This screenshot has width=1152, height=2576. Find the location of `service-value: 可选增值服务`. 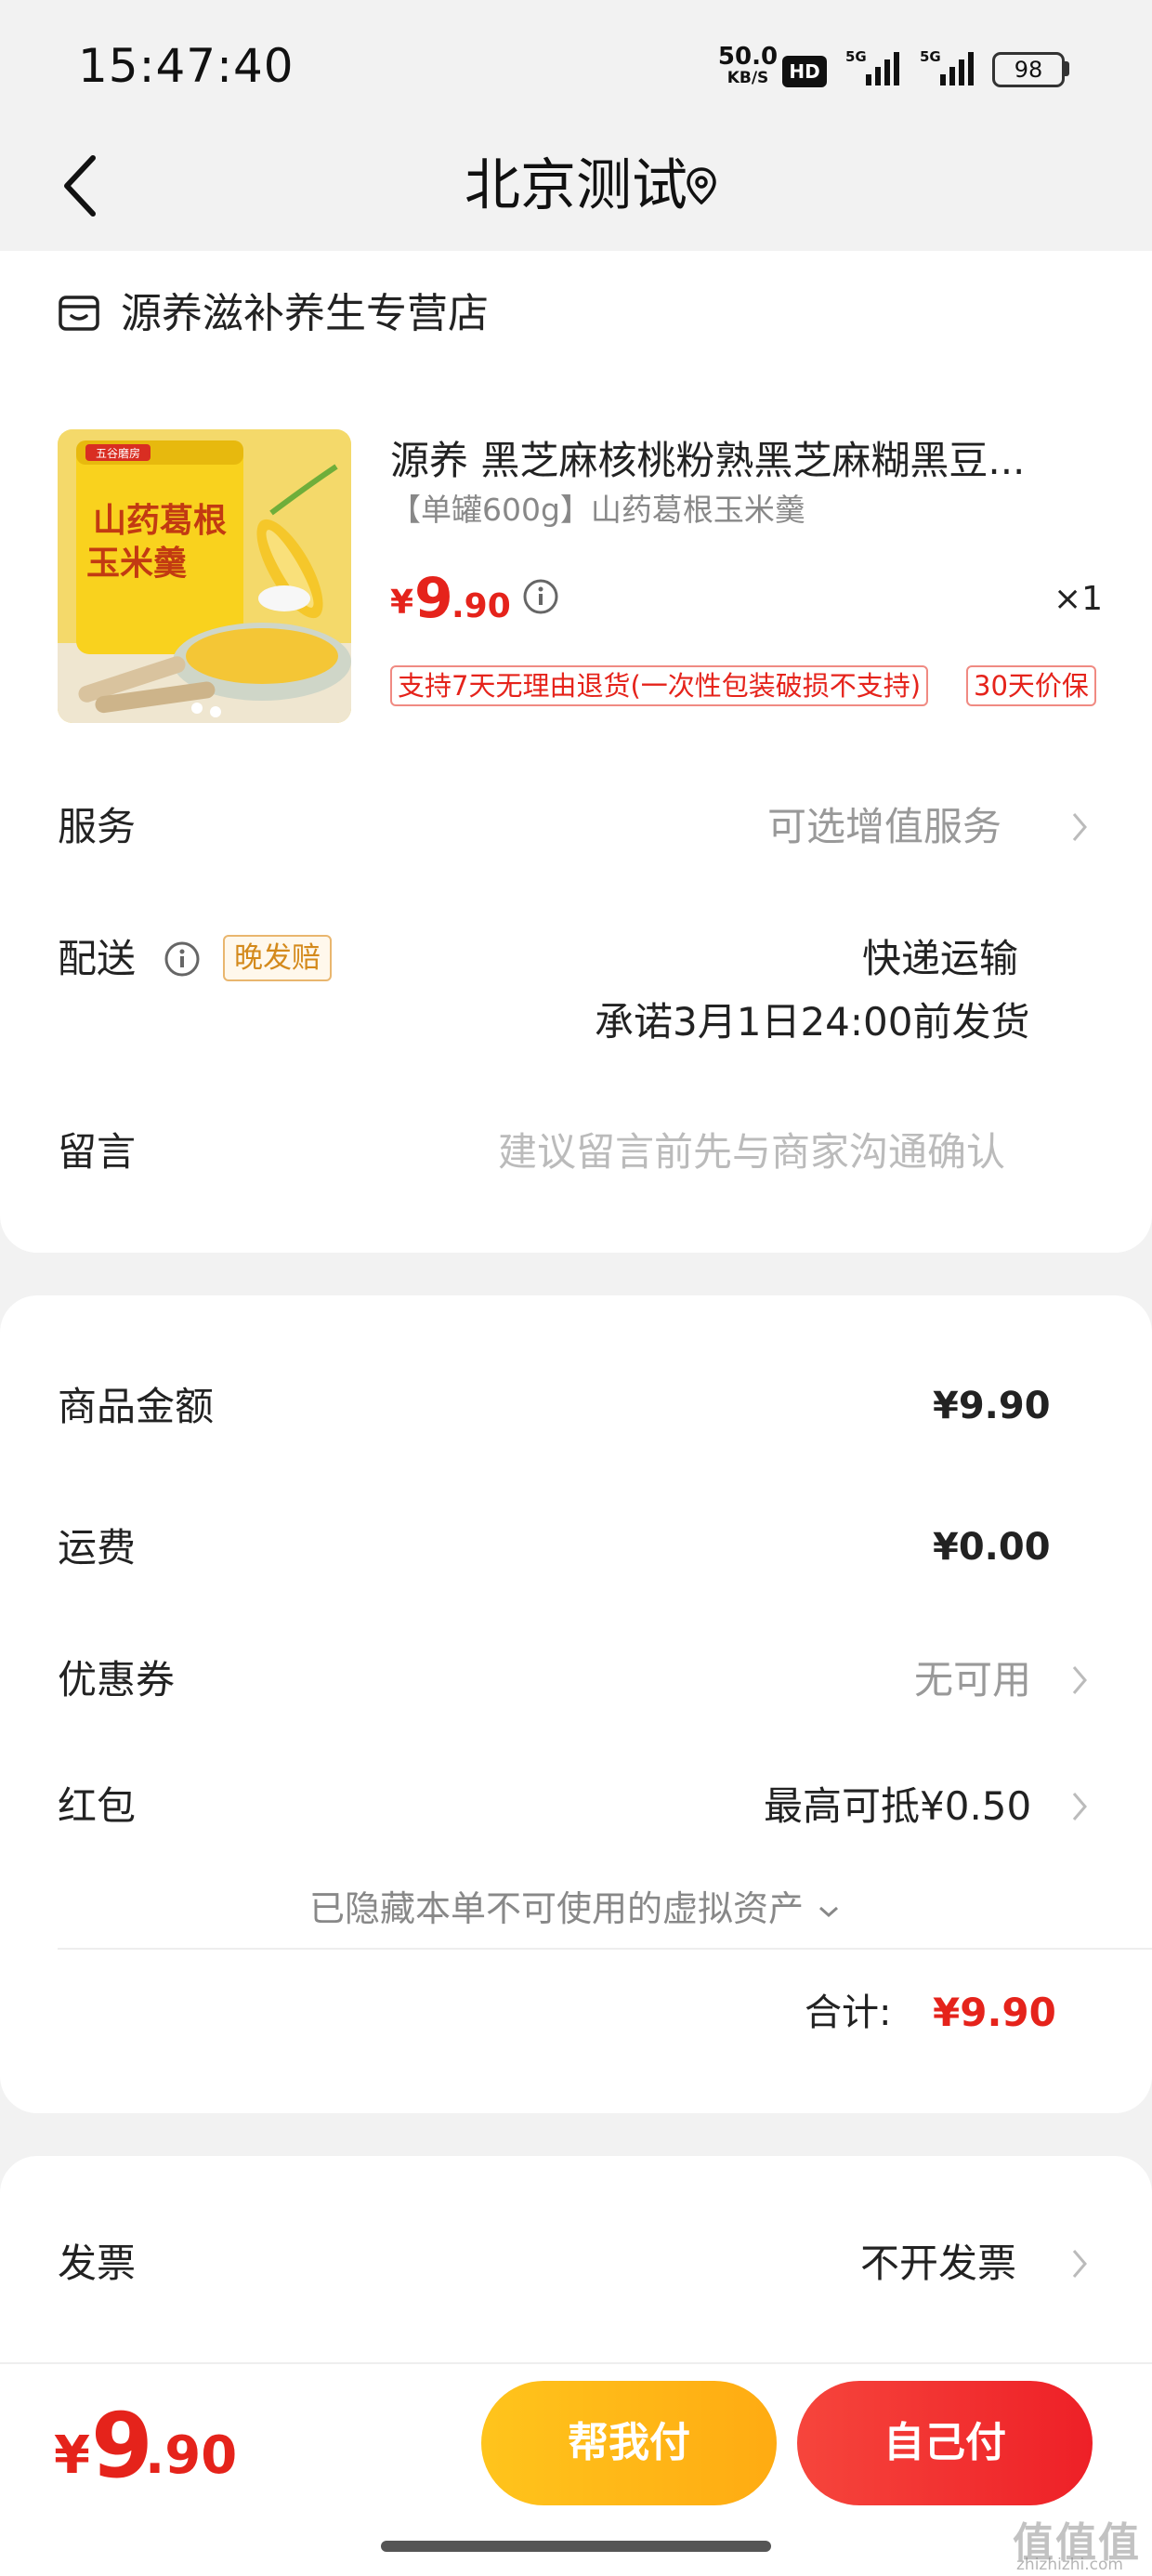

service-value: 可选增值服务 is located at coordinates (884, 827).